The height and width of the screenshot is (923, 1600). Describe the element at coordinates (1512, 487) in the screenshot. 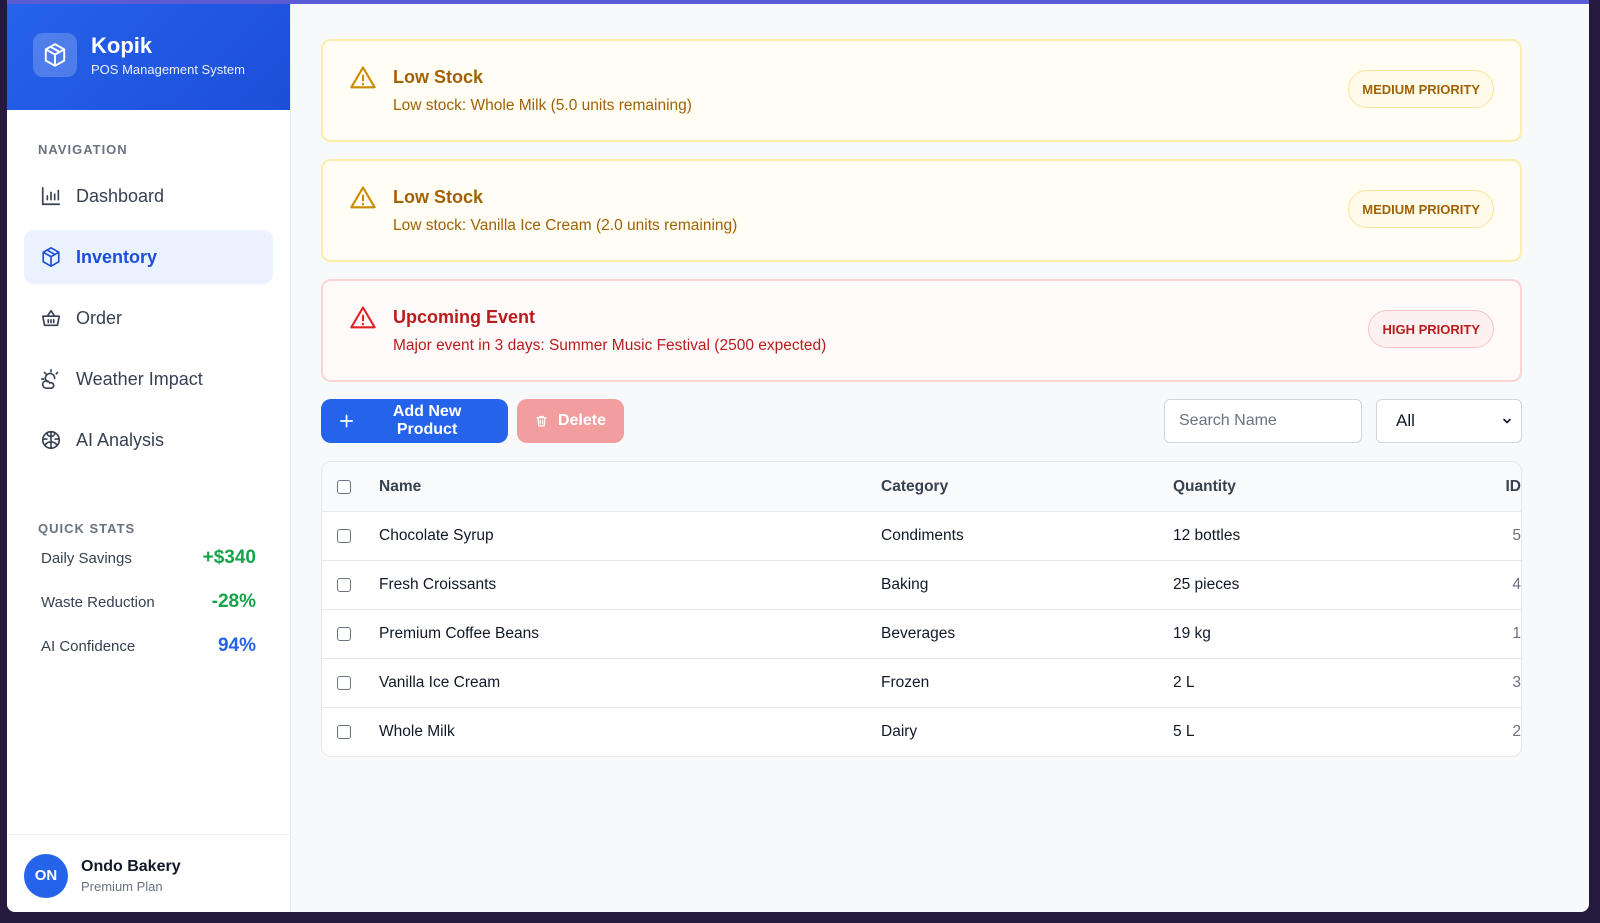

I see `column-header-id: ID` at that location.